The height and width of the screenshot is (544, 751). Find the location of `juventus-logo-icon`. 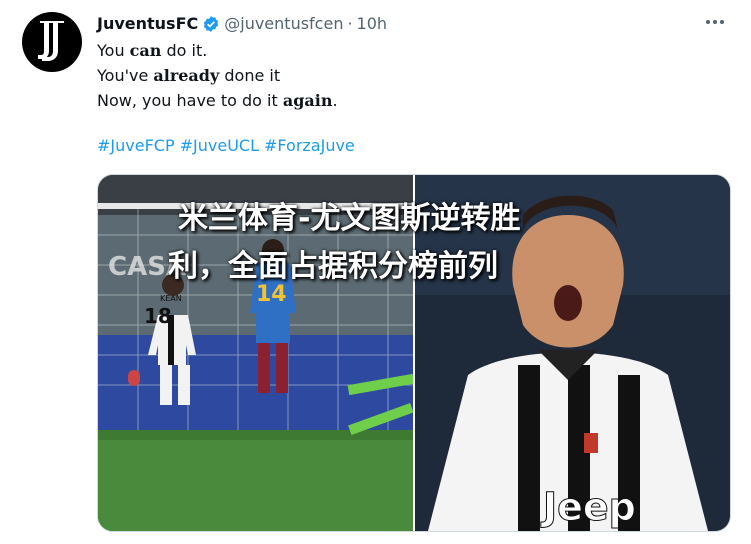

juventus-logo-icon is located at coordinates (51, 41).